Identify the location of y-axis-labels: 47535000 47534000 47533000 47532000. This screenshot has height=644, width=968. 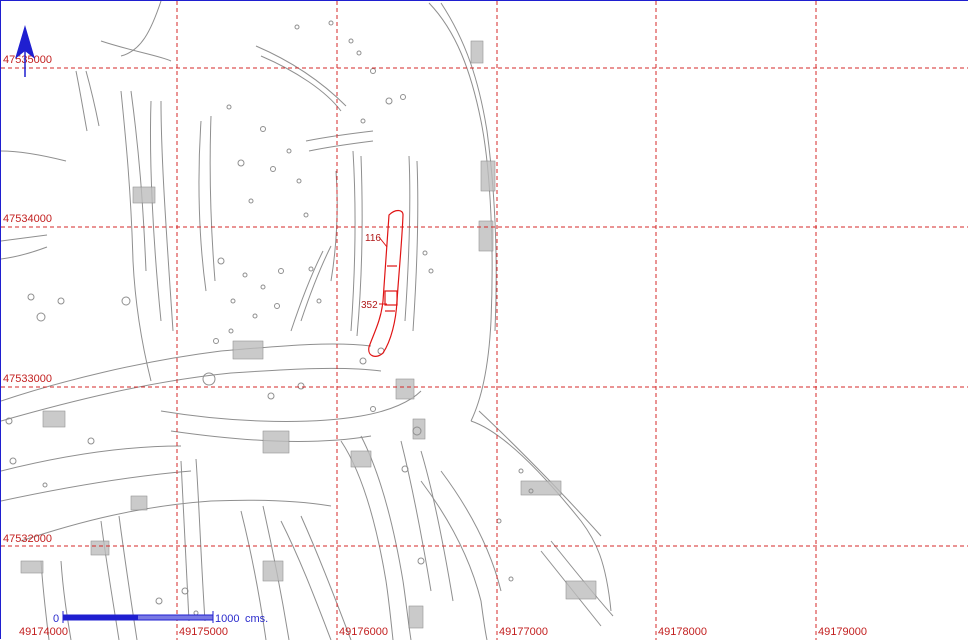
(27, 299).